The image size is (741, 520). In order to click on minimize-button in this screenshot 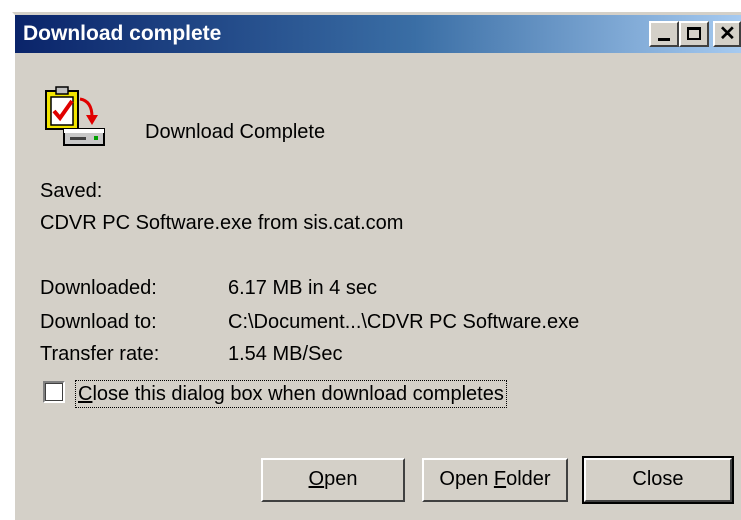, I will do `click(664, 34)`.